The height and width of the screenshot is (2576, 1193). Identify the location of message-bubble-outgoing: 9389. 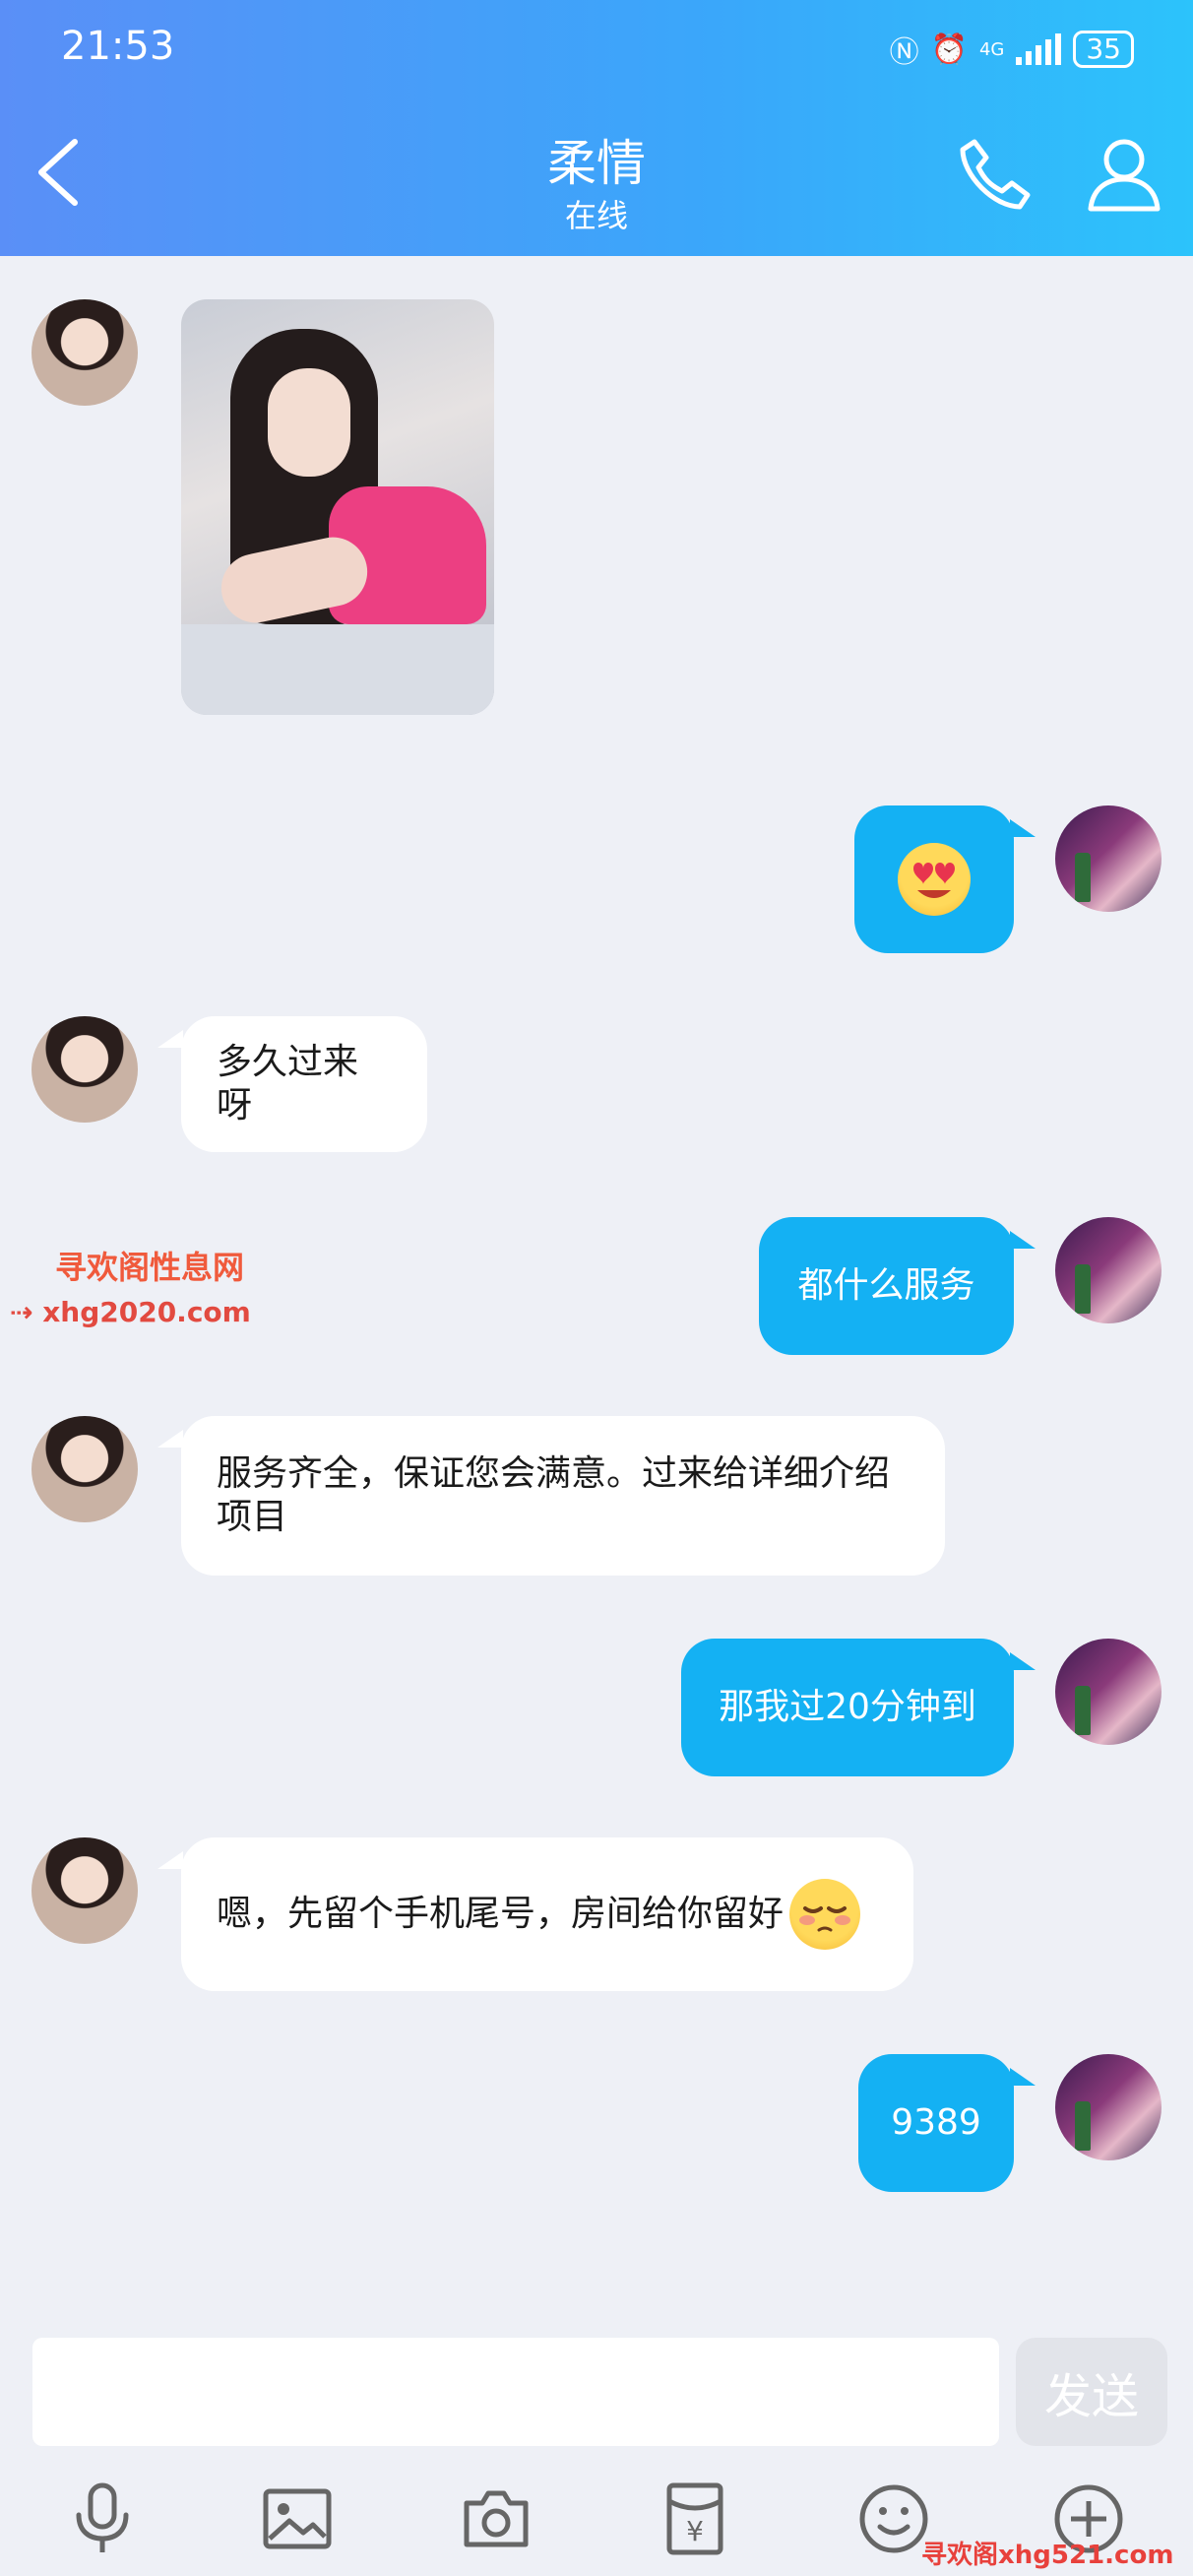
(936, 2123).